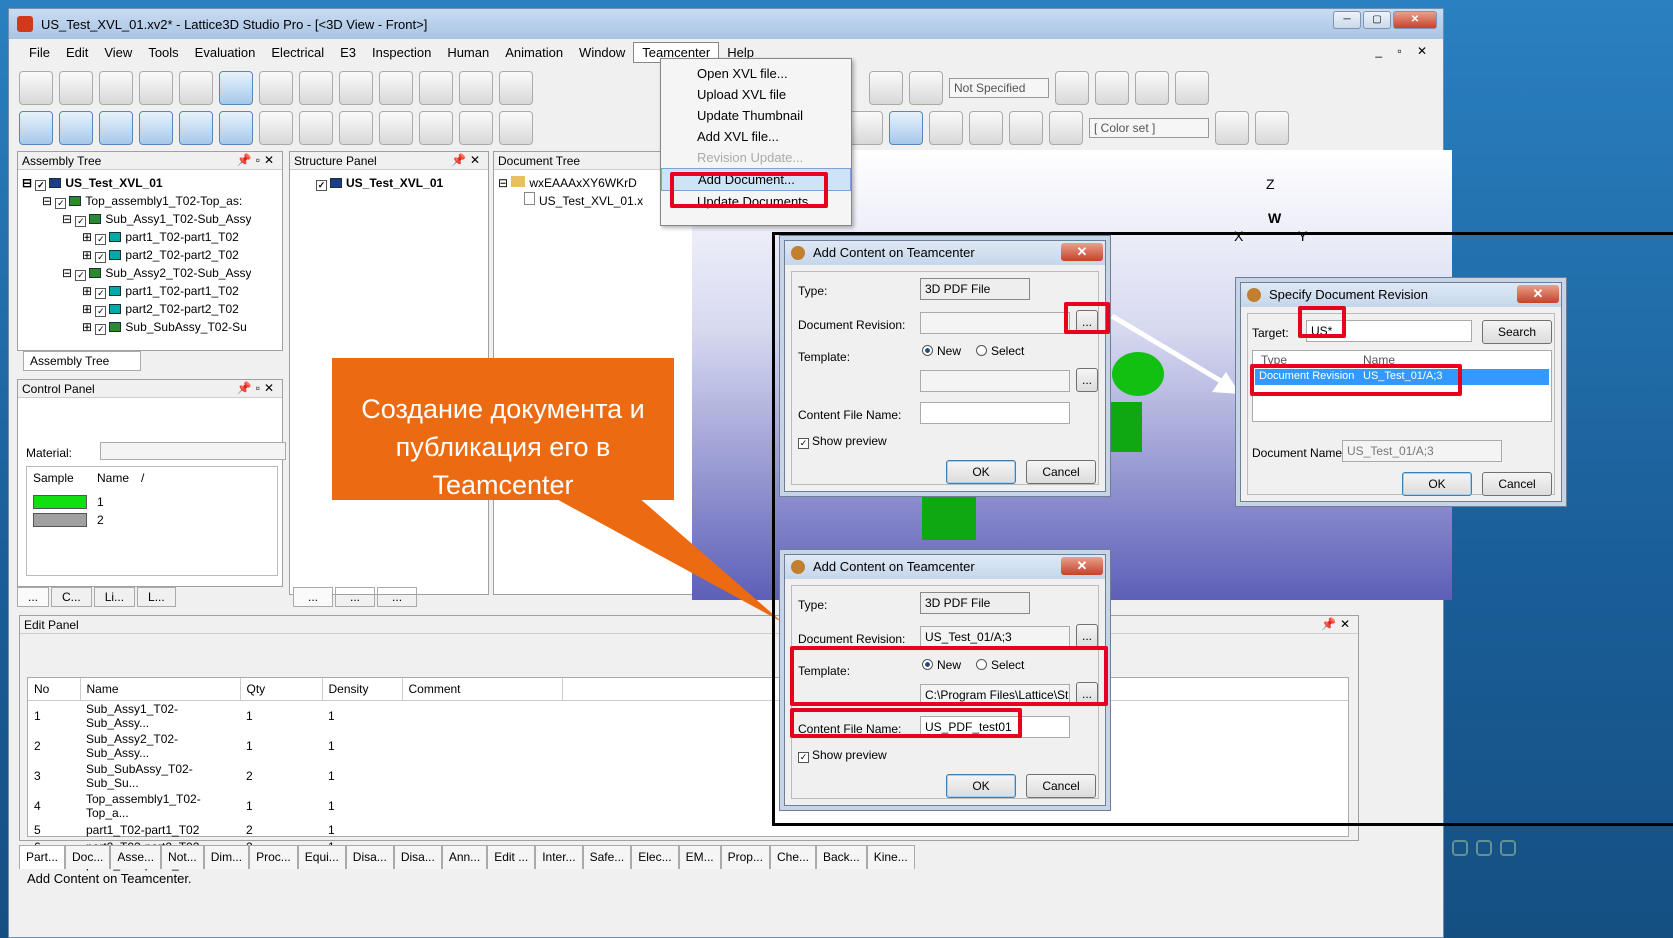 Image resolution: width=1673 pixels, height=938 pixels. I want to click on cube-side-icon, so click(436, 128).